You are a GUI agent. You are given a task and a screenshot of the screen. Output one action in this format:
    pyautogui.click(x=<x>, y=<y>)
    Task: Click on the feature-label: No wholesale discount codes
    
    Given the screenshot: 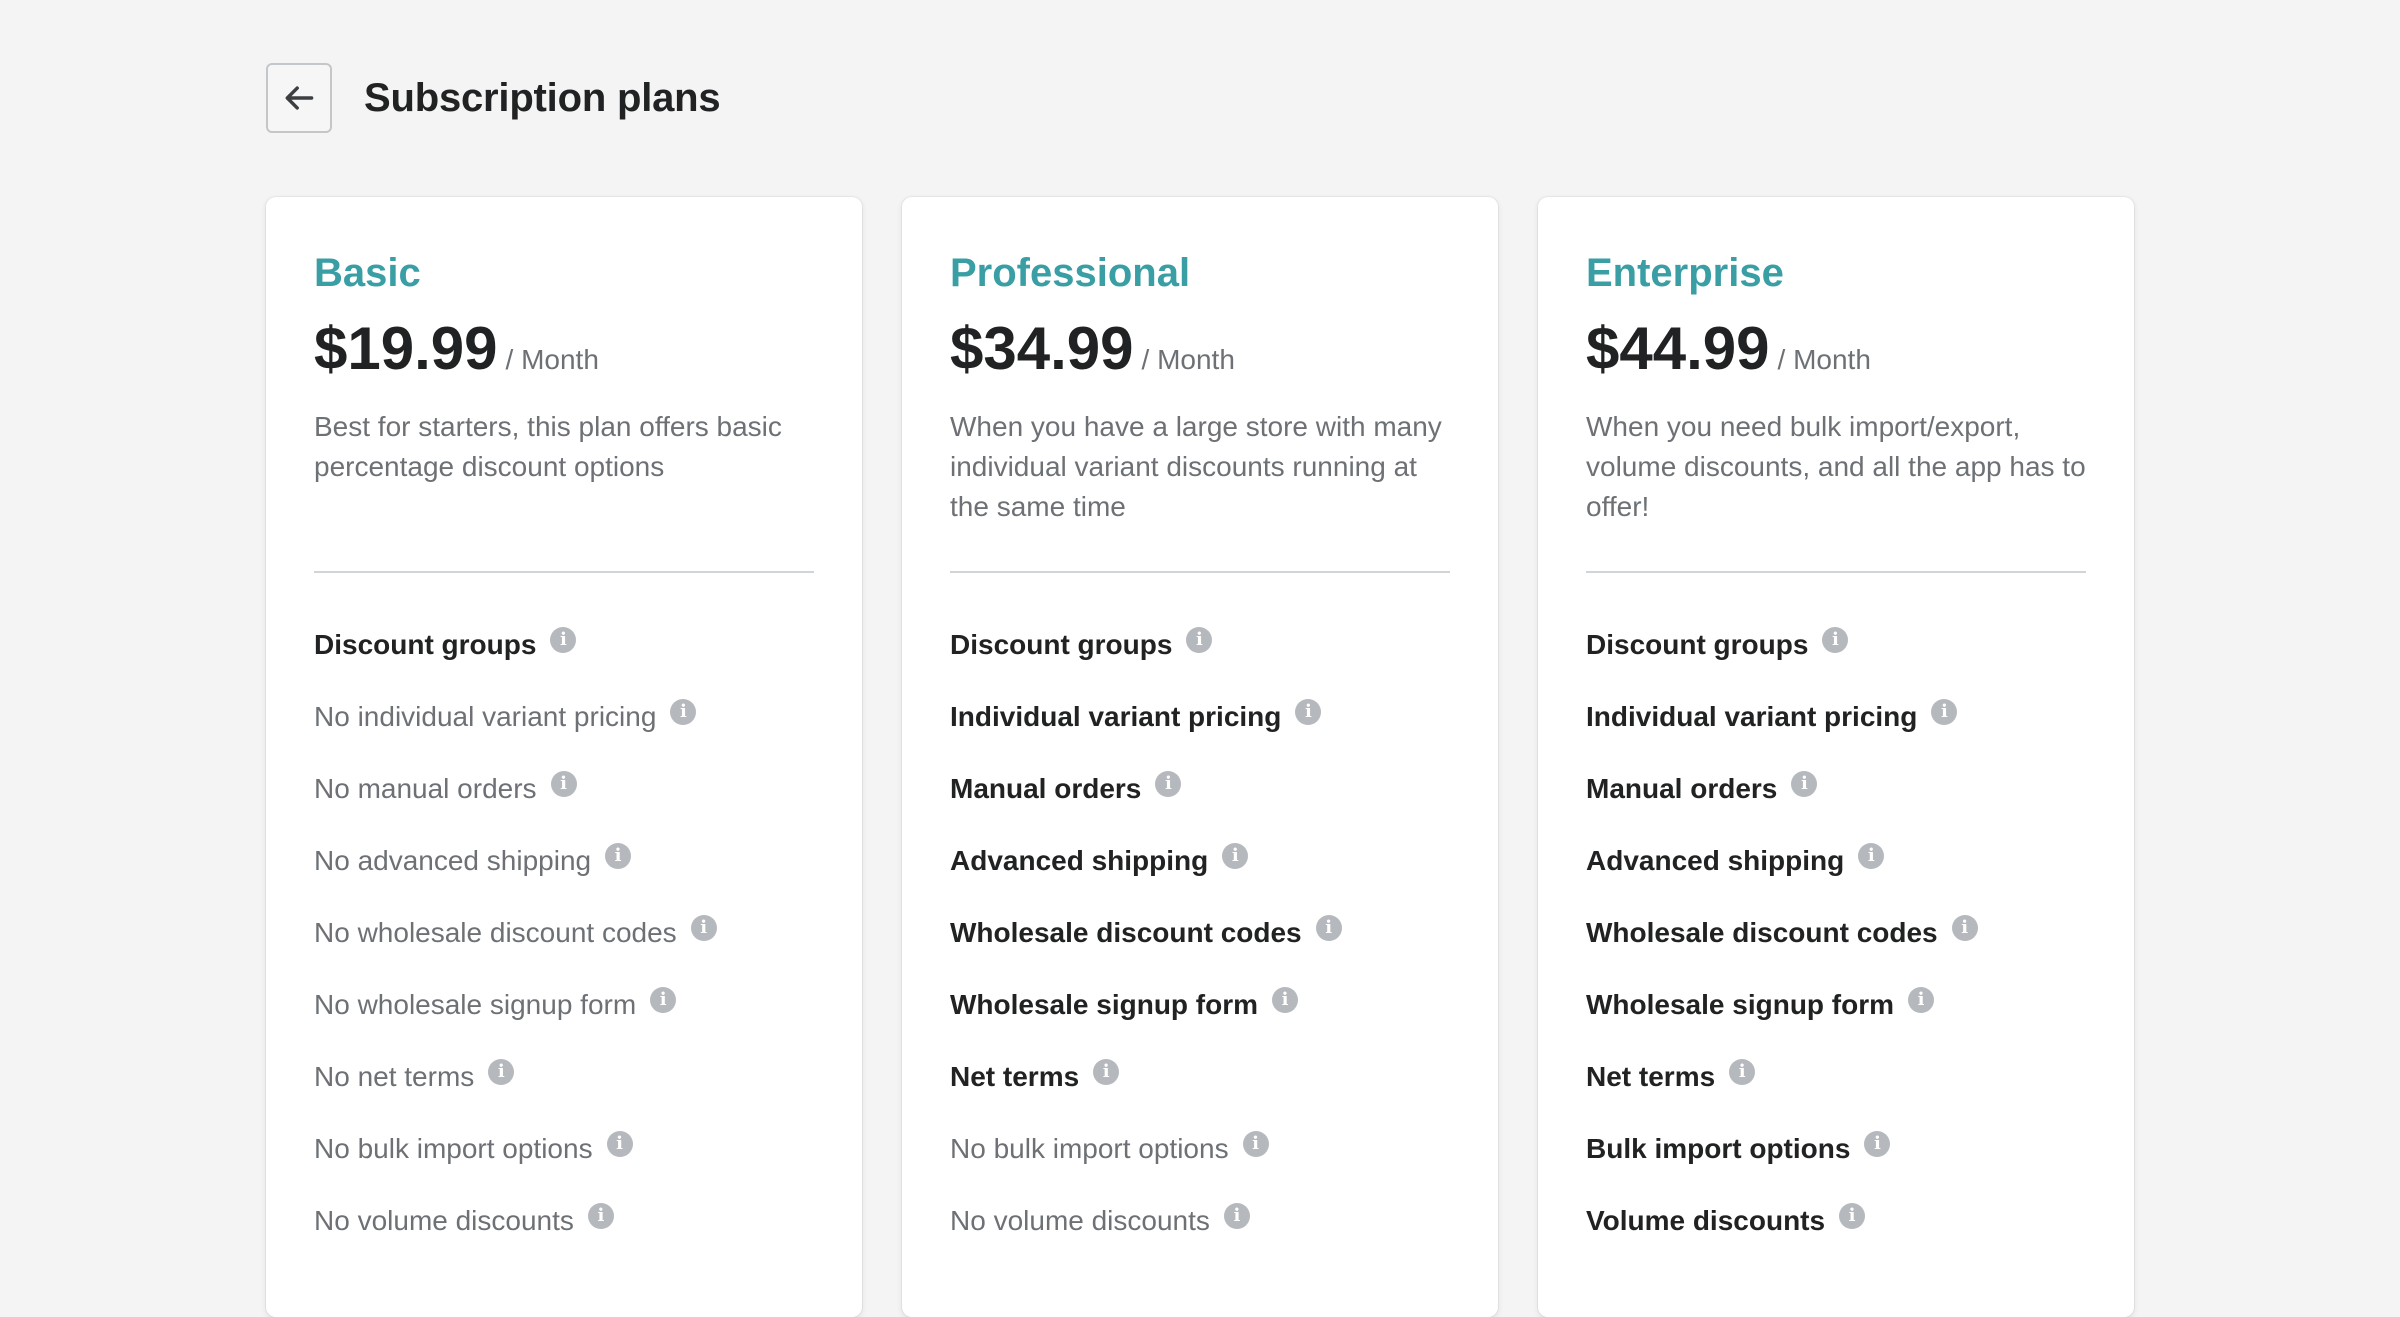 What is the action you would take?
    pyautogui.click(x=495, y=932)
    